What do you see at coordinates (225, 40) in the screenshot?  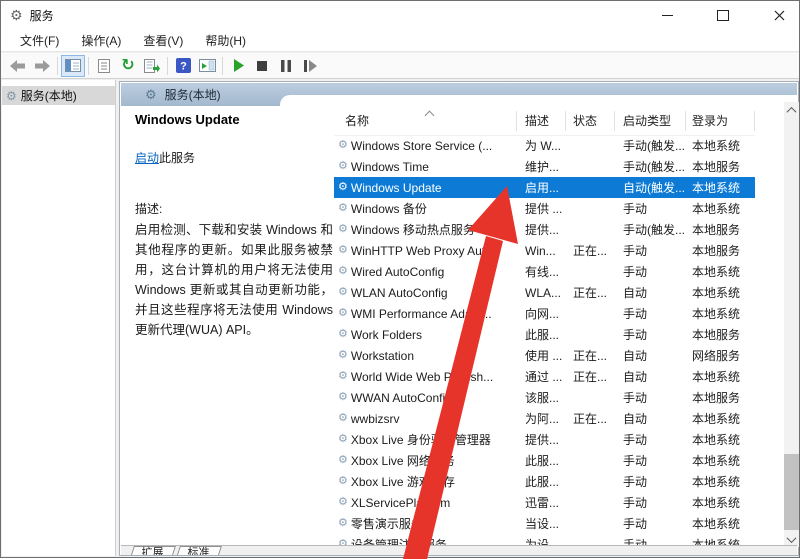 I see `menu-help: 帮助(H)` at bounding box center [225, 40].